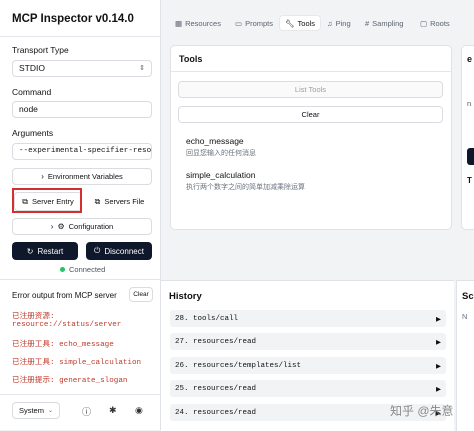  I want to click on servers-file-button: ⧉ Servers File, so click(119, 201).